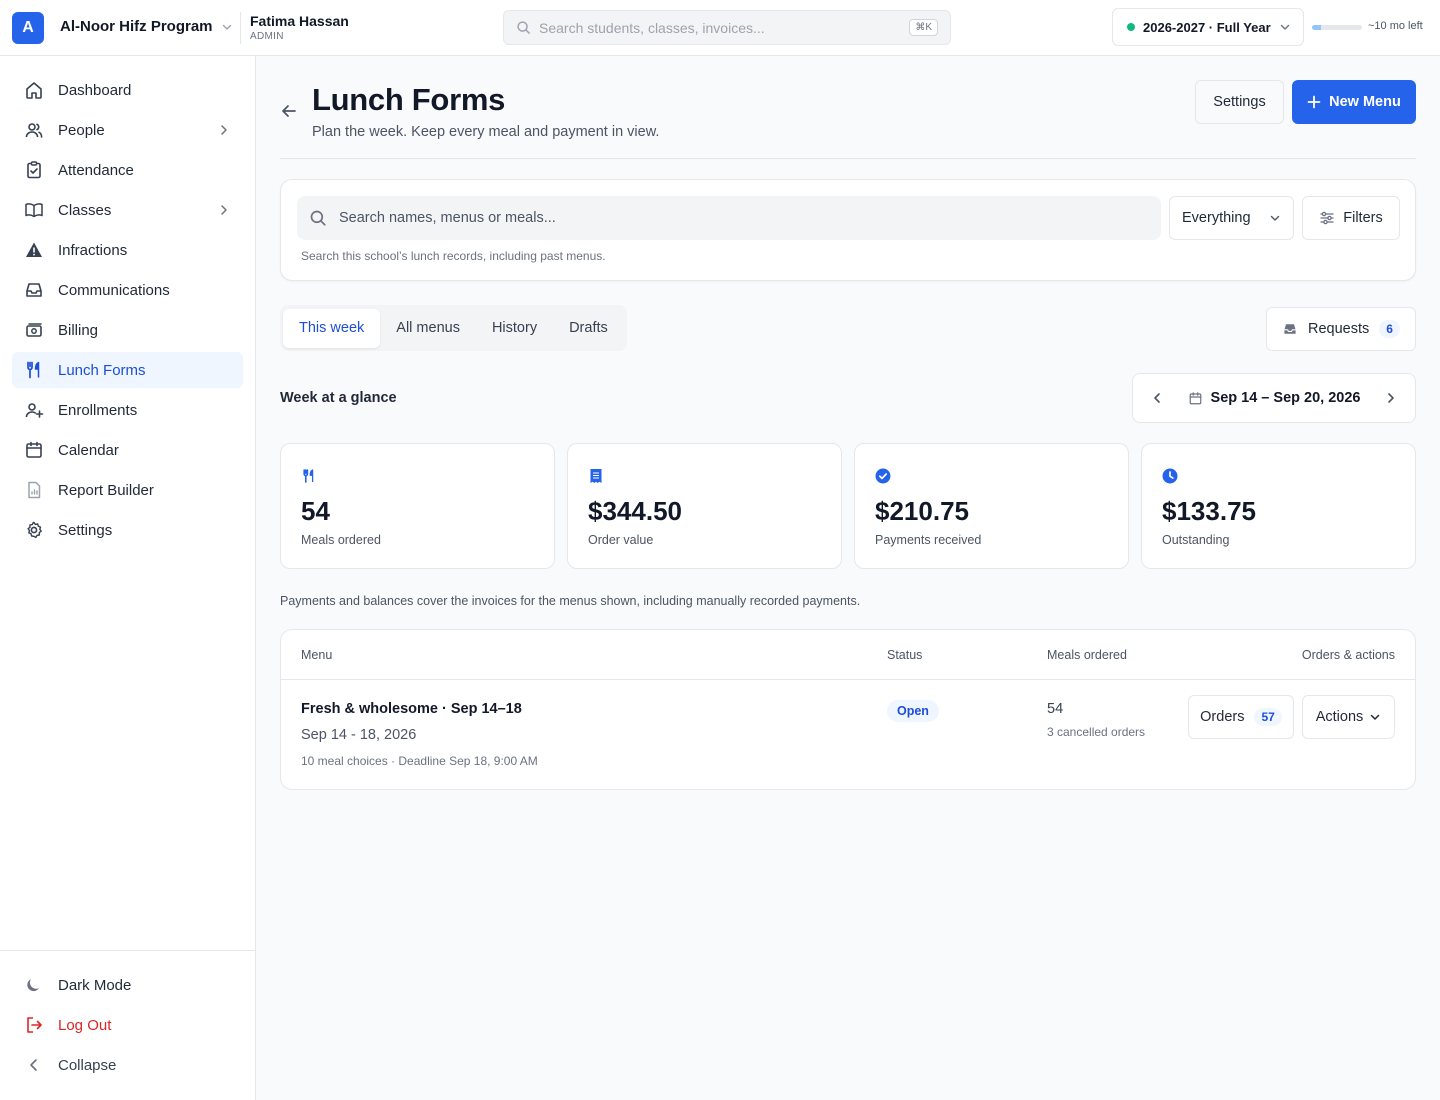  Describe the element at coordinates (409, 99) in the screenshot. I see `page-title: Lunch Forms` at that location.